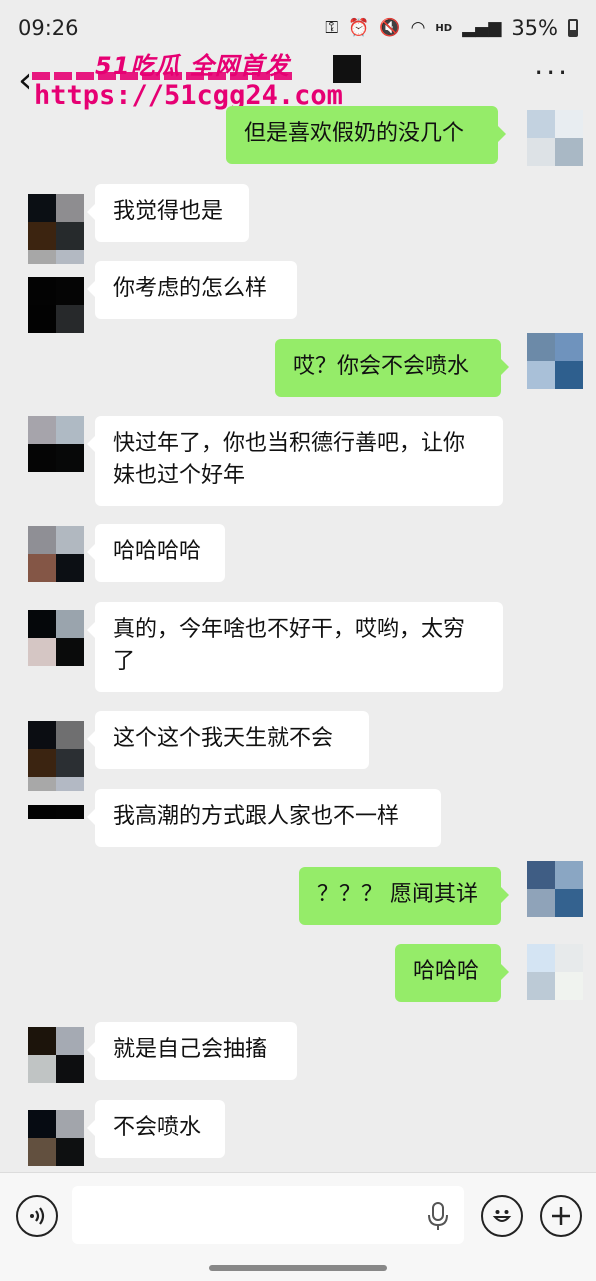 The image size is (596, 1281). Describe the element at coordinates (404, 896) in the screenshot. I see `message-bubble-sent: ？？？ 愿闻其详` at that location.